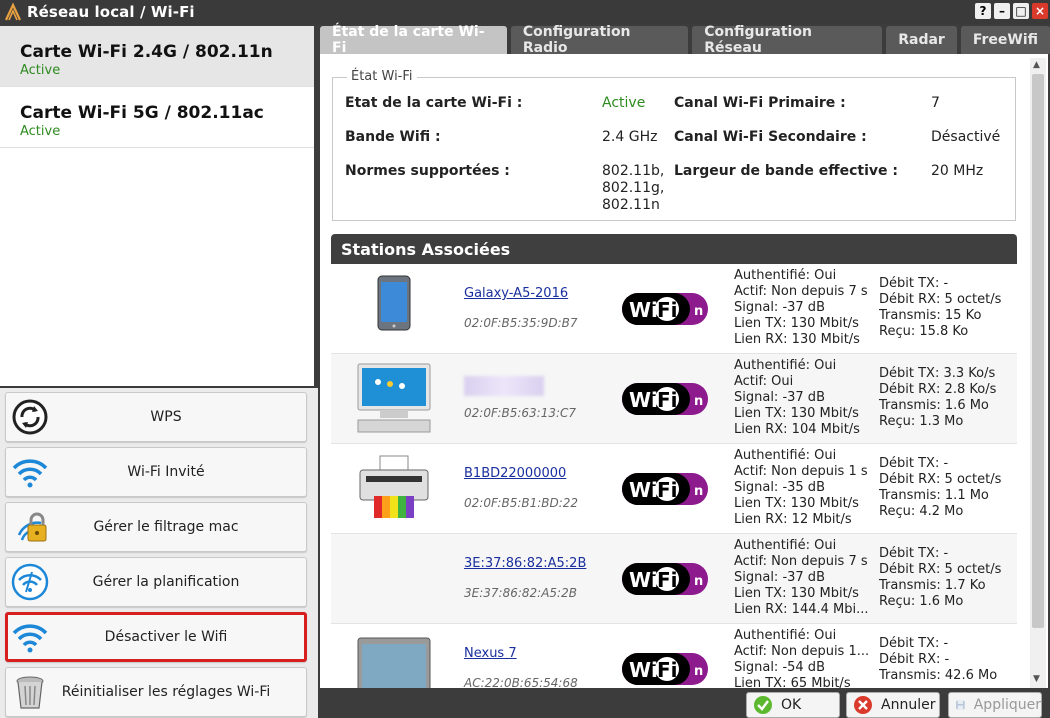 The image size is (1050, 718). Describe the element at coordinates (786, 171) in the screenshot. I see `bandwidth-label: Largeur de bande effective :` at that location.